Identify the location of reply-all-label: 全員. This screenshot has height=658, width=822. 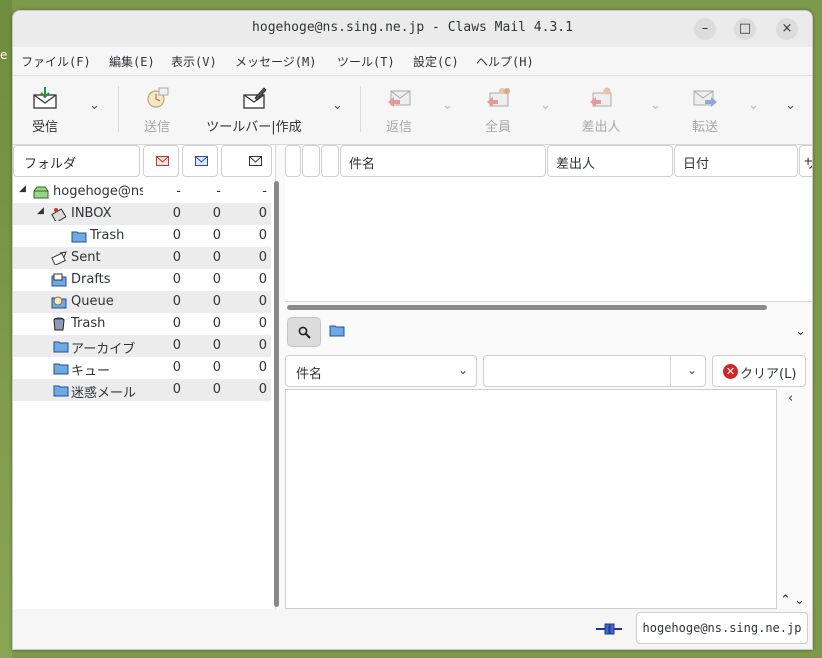
(497, 127).